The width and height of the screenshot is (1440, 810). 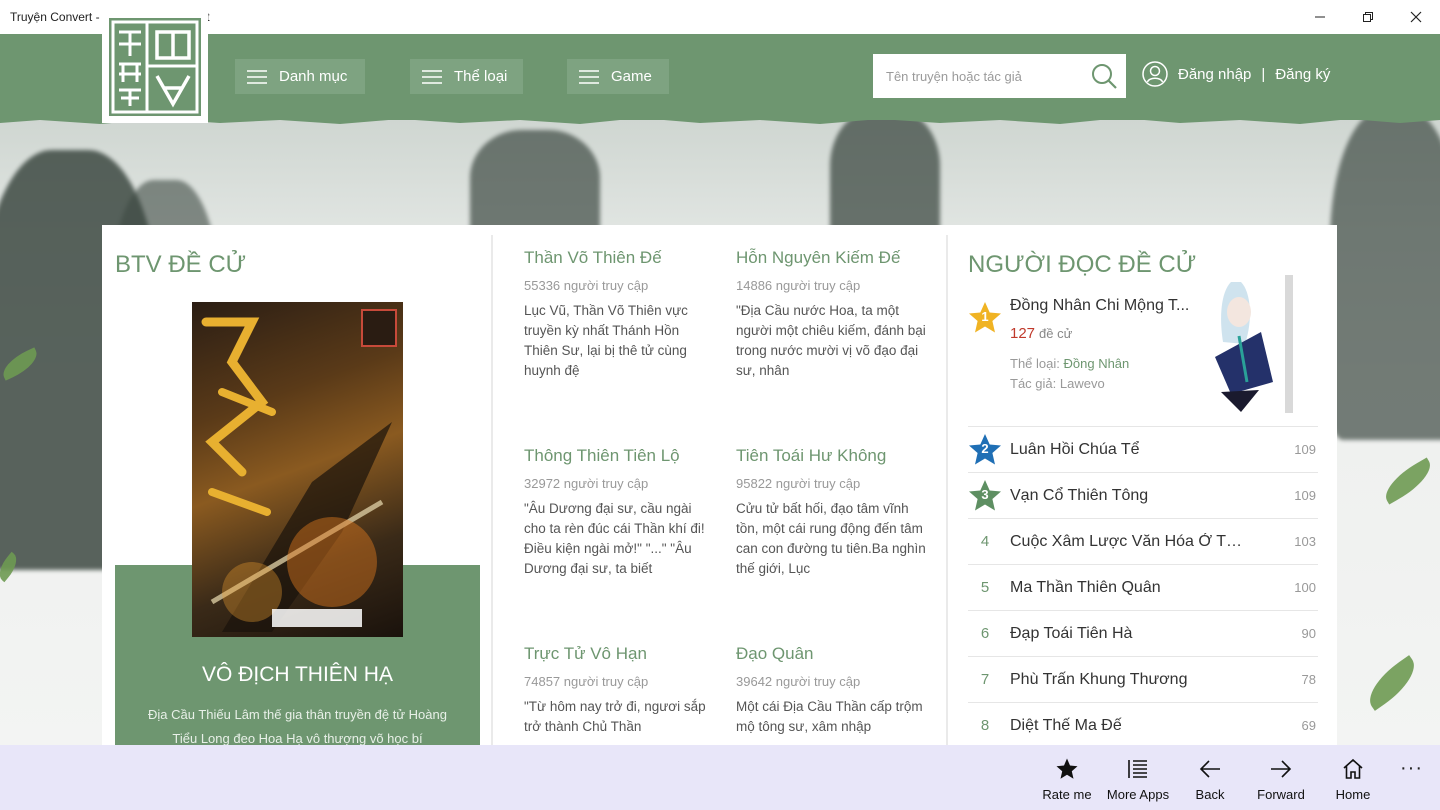 I want to click on home-button: Home, so click(x=1353, y=779).